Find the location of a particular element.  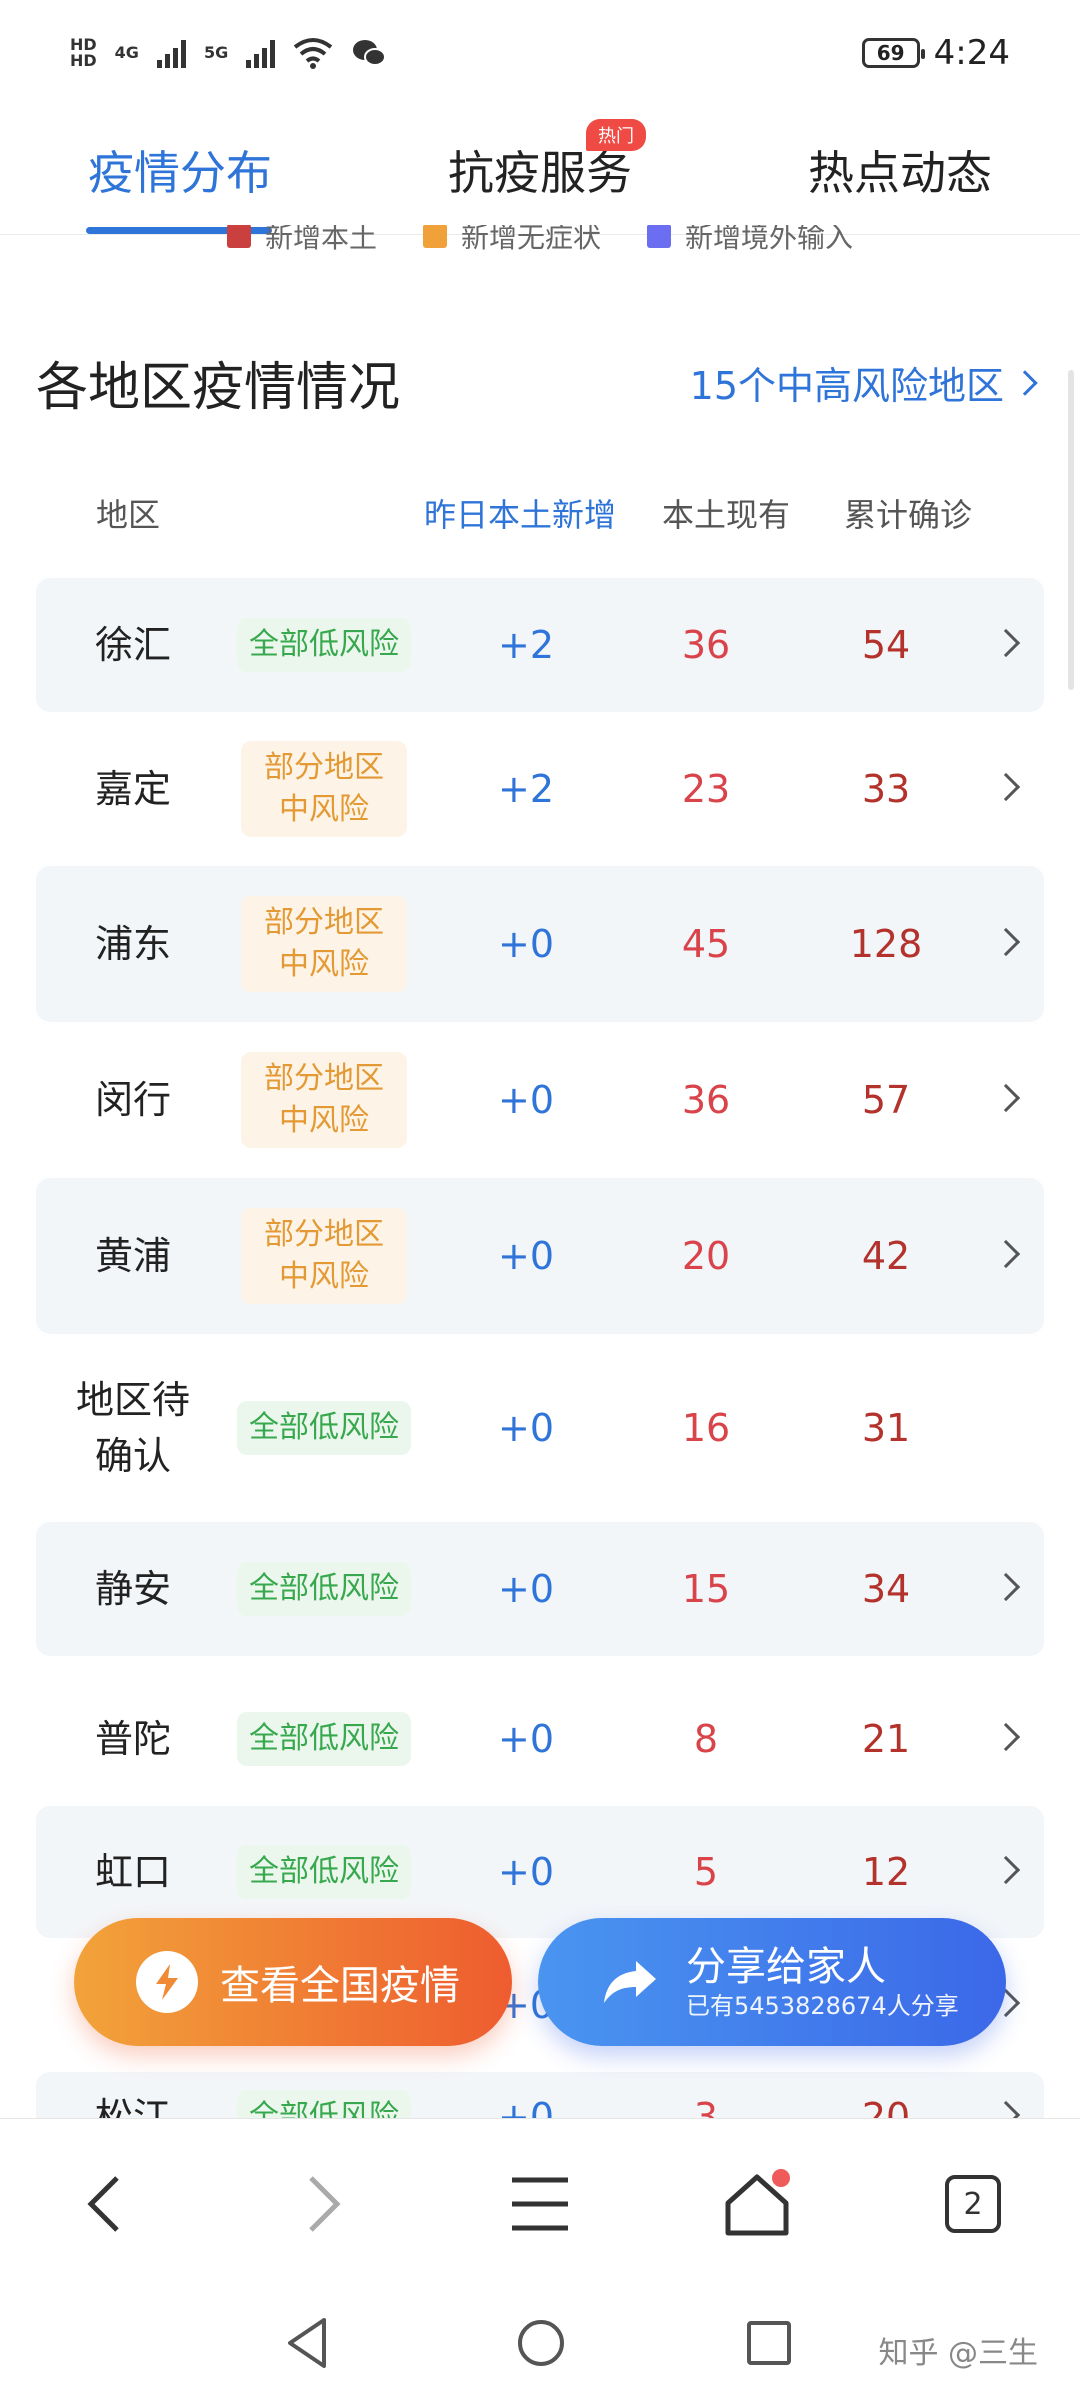

wifi-icon is located at coordinates (313, 53).